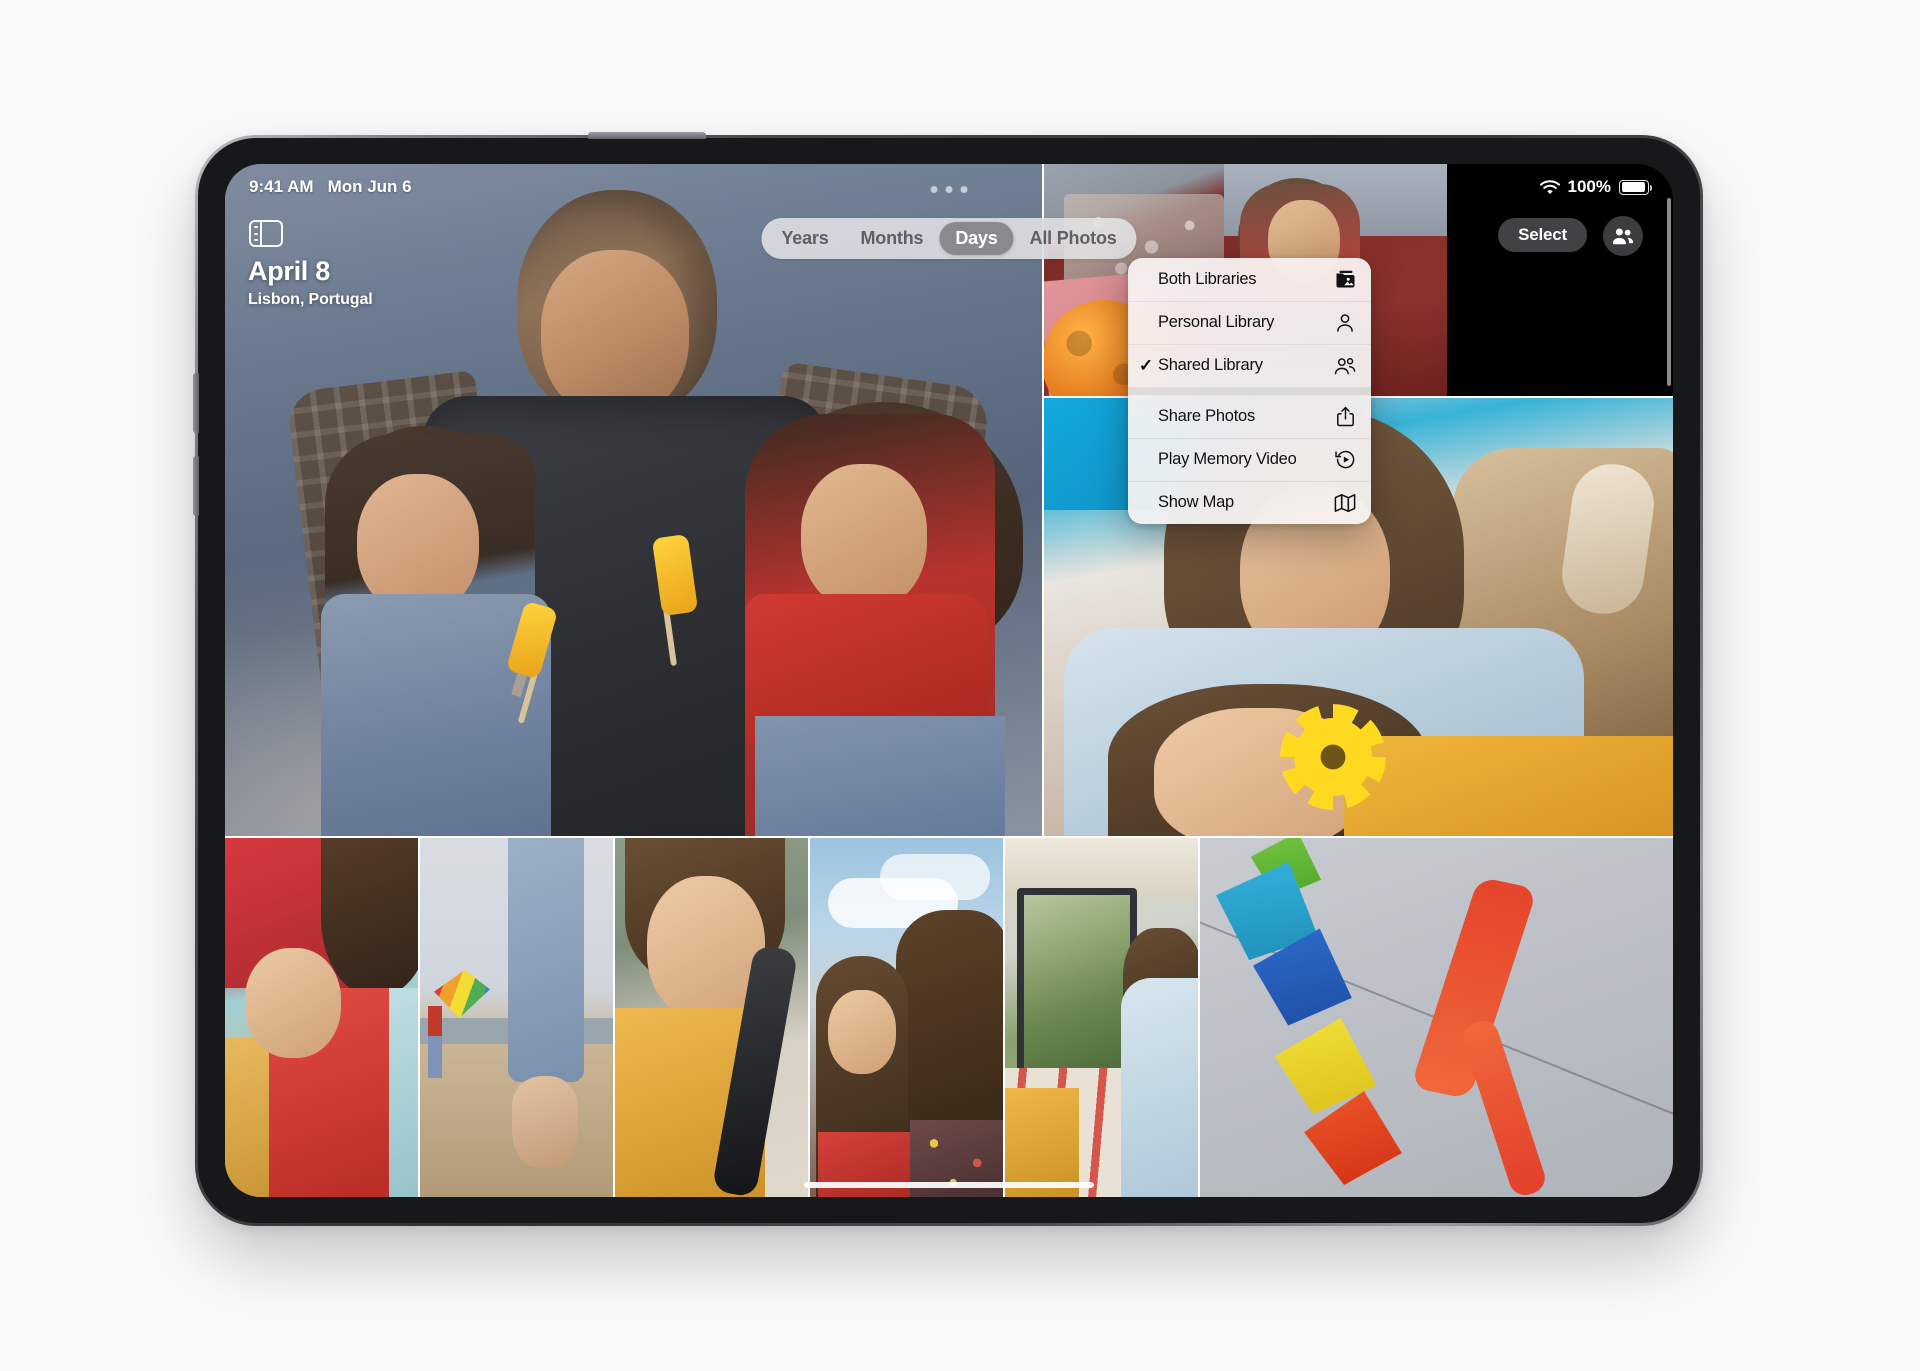  Describe the element at coordinates (1227, 459) in the screenshot. I see `menu-item-label: Play Memory Video` at that location.